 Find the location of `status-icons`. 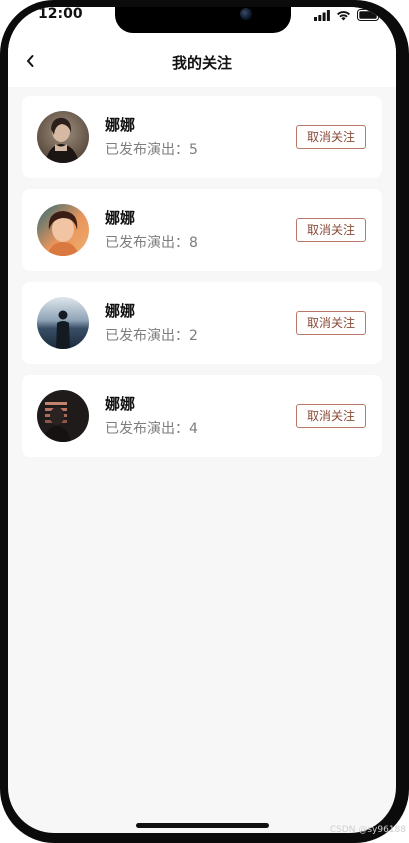

status-icons is located at coordinates (348, 15).